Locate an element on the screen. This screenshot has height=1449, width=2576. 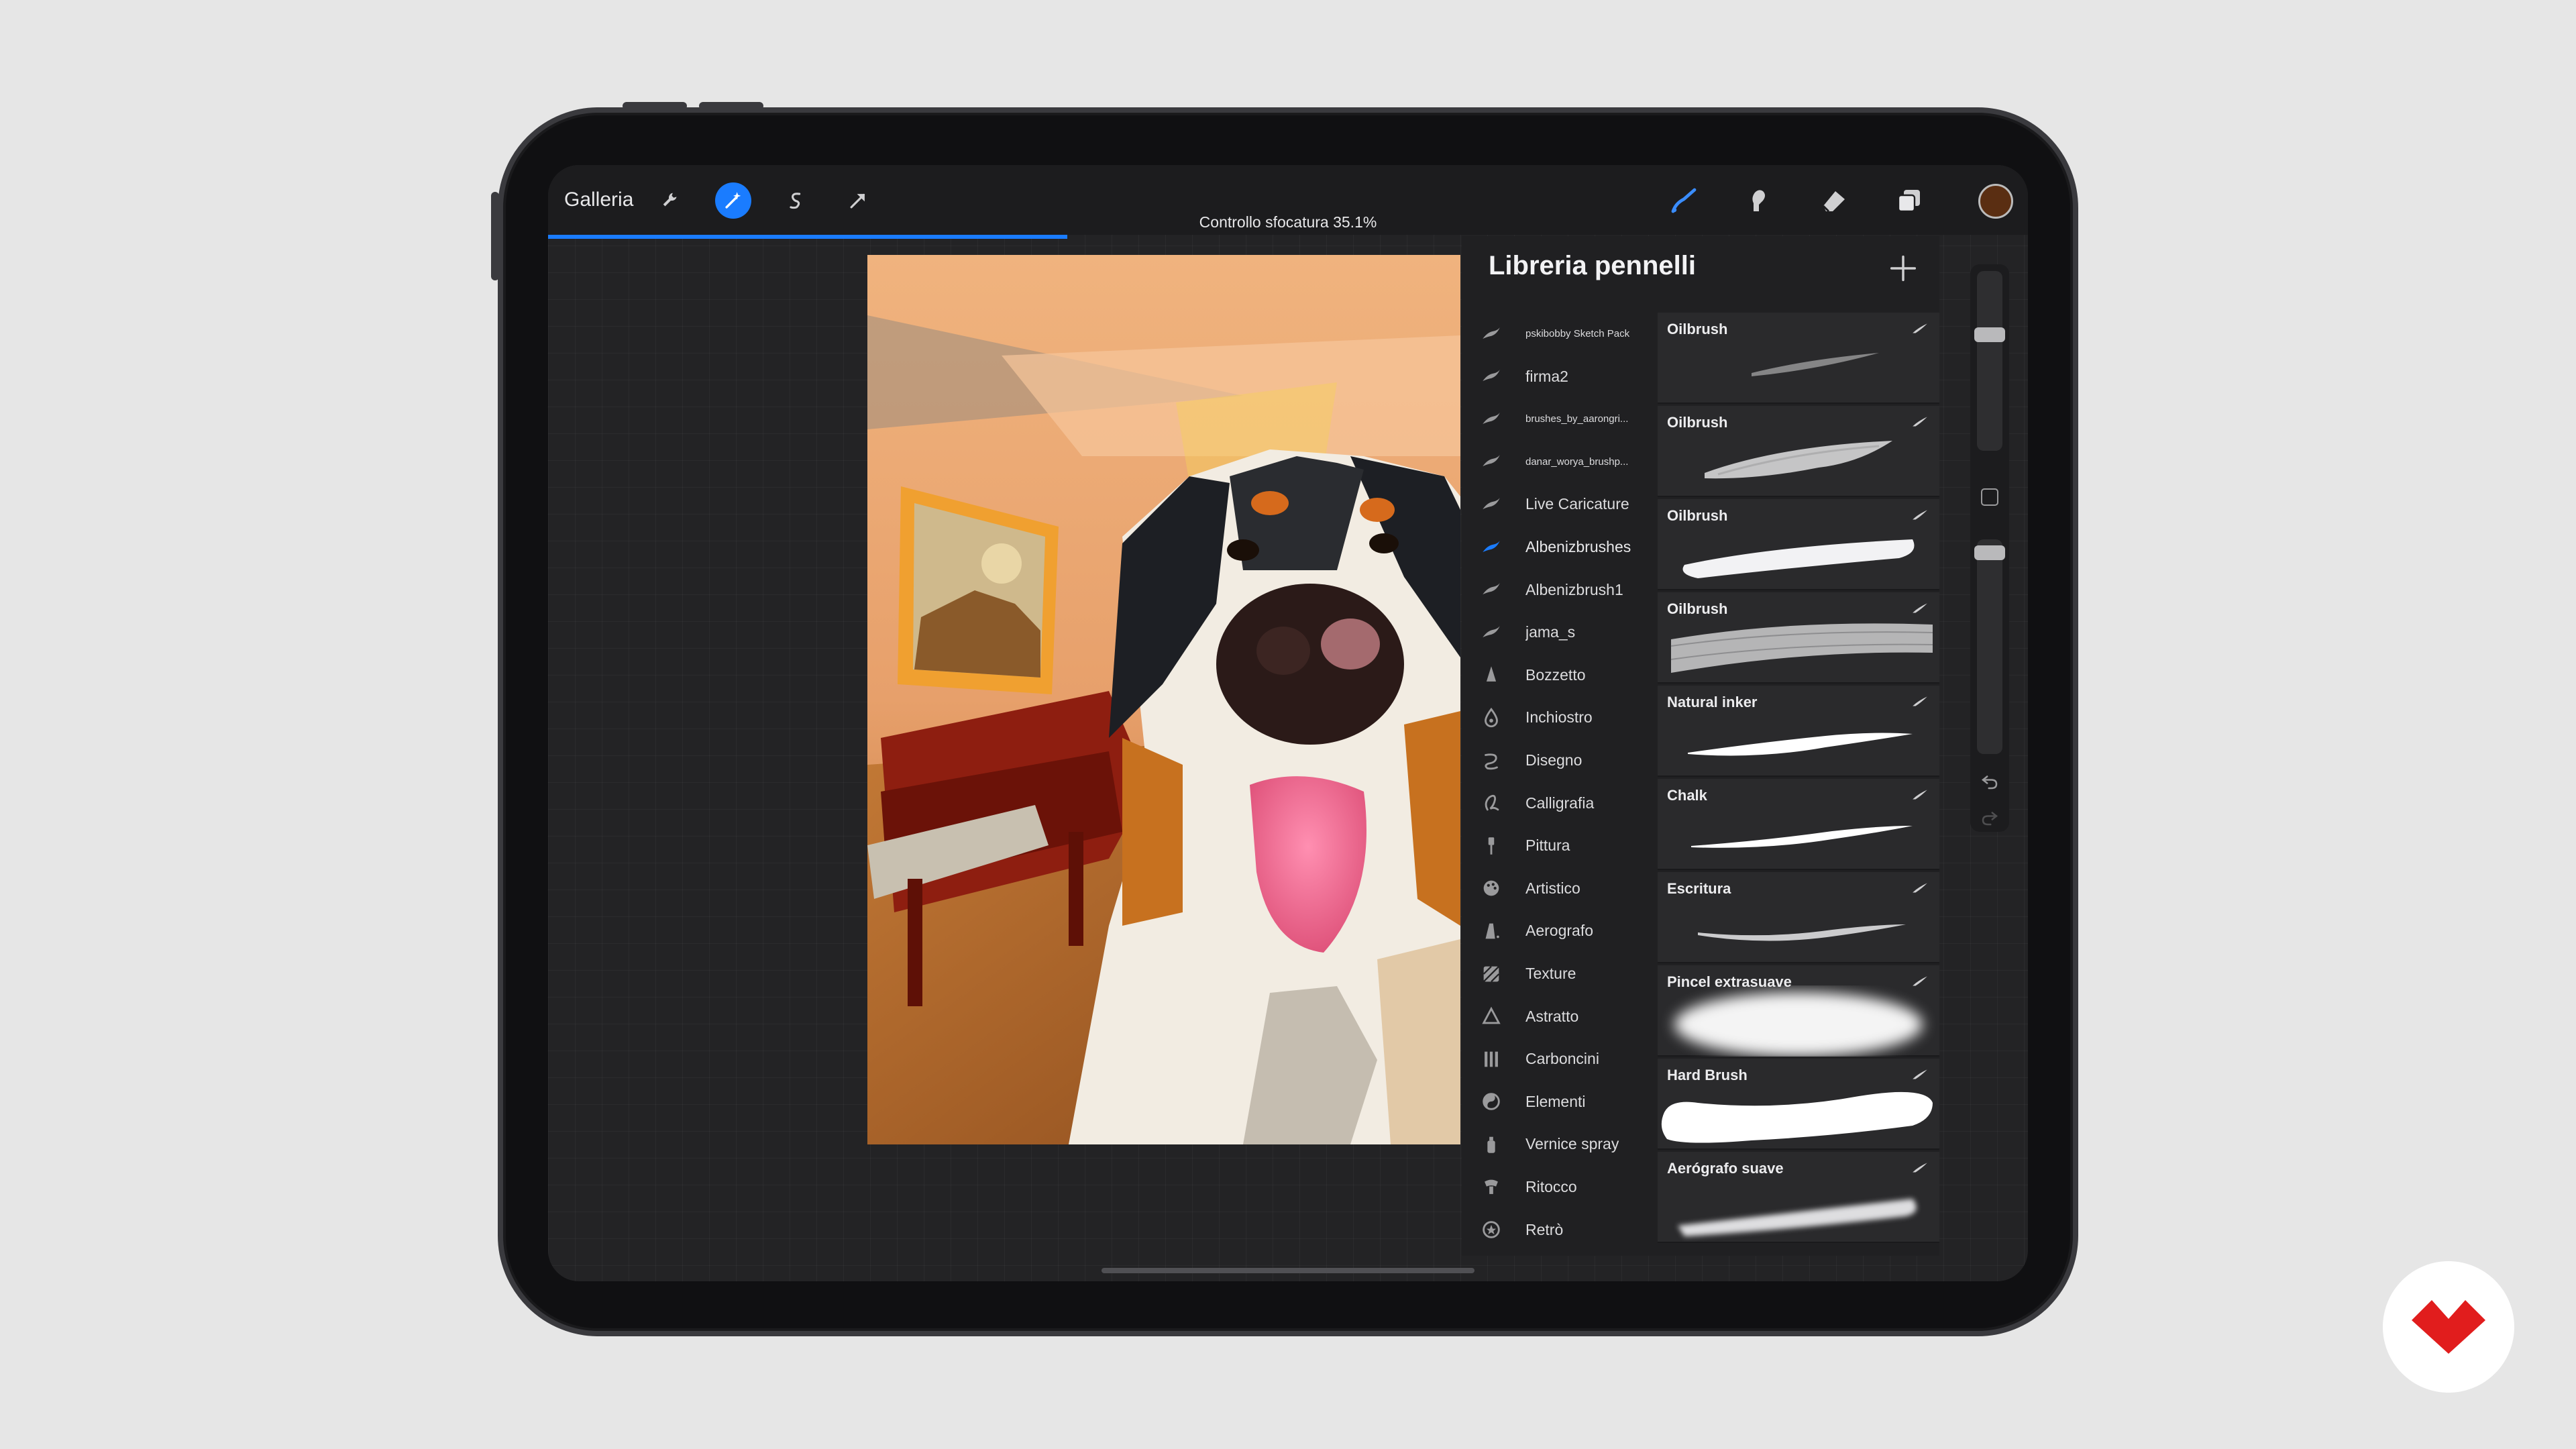
brush-name: Chalk is located at coordinates (1687, 795).